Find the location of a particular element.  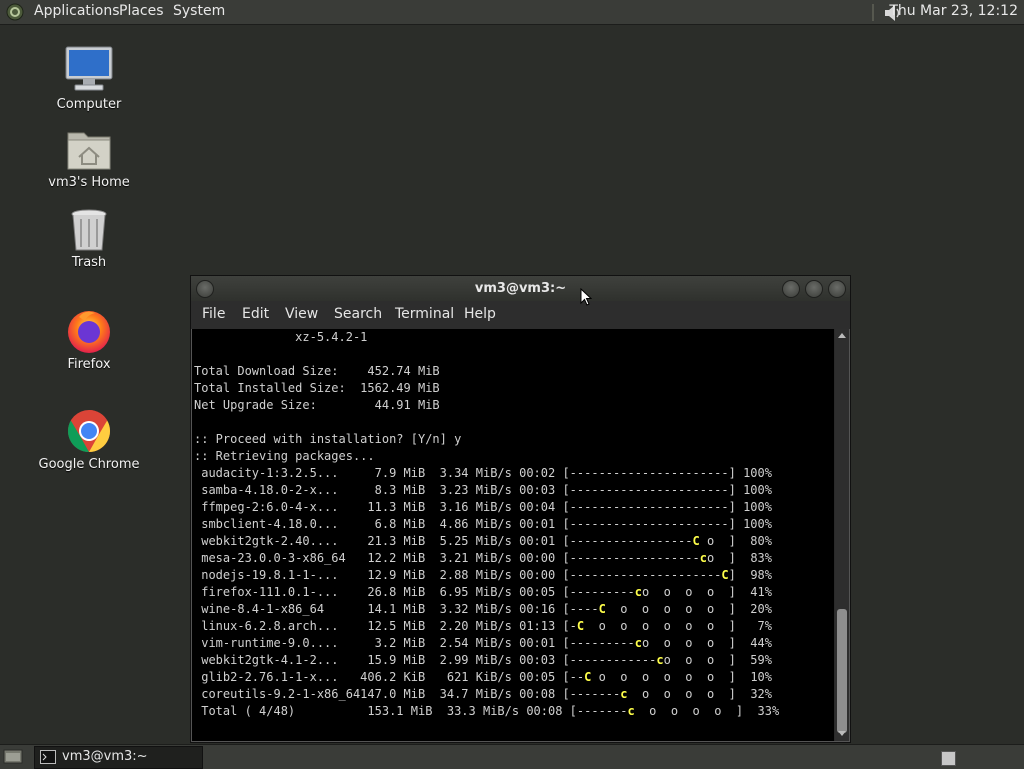

desktop-icon-computer: Computer is located at coordinates (89, 78).